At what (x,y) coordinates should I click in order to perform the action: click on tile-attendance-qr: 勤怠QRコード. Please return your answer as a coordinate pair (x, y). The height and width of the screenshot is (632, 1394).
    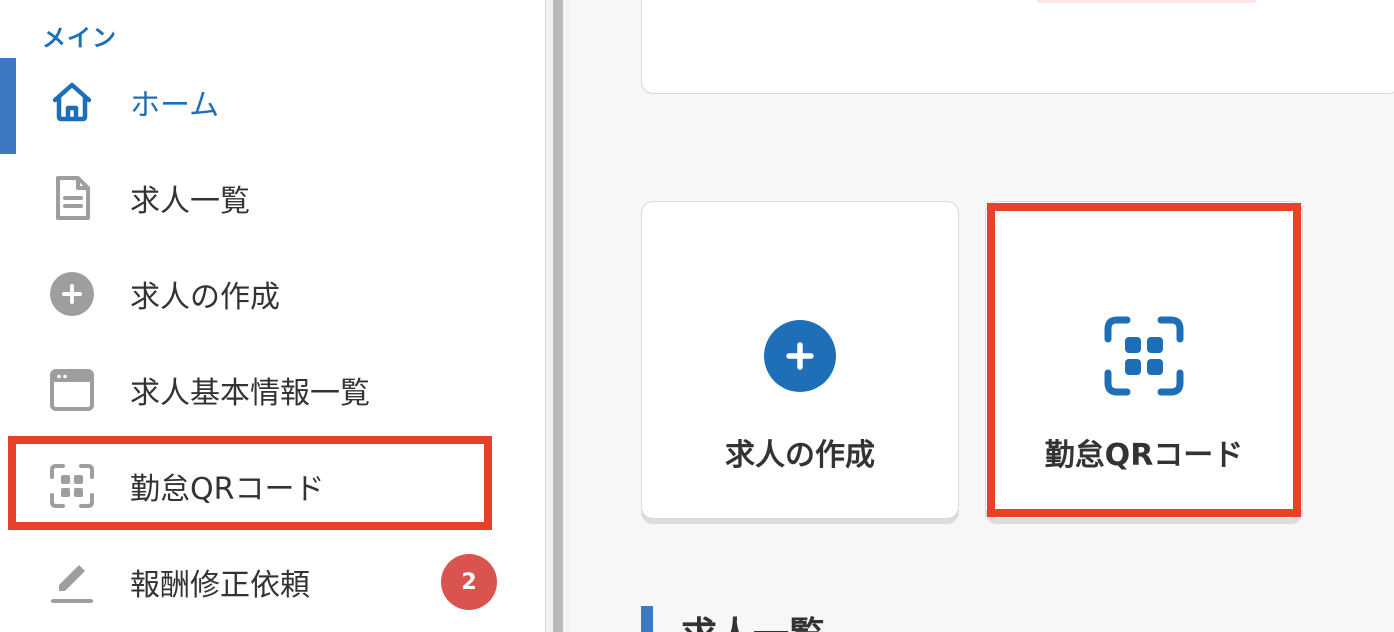
    Looking at the image, I should click on (1144, 360).